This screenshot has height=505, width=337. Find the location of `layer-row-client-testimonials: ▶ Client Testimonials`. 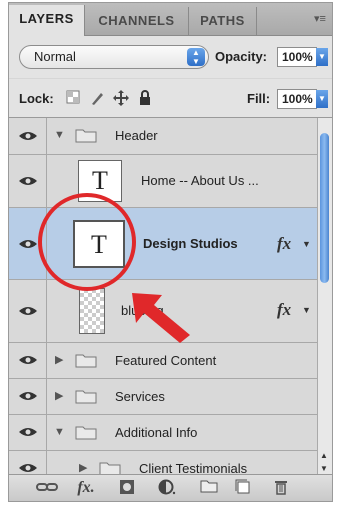

layer-row-client-testimonials: ▶ Client Testimonials is located at coordinates (164, 463).